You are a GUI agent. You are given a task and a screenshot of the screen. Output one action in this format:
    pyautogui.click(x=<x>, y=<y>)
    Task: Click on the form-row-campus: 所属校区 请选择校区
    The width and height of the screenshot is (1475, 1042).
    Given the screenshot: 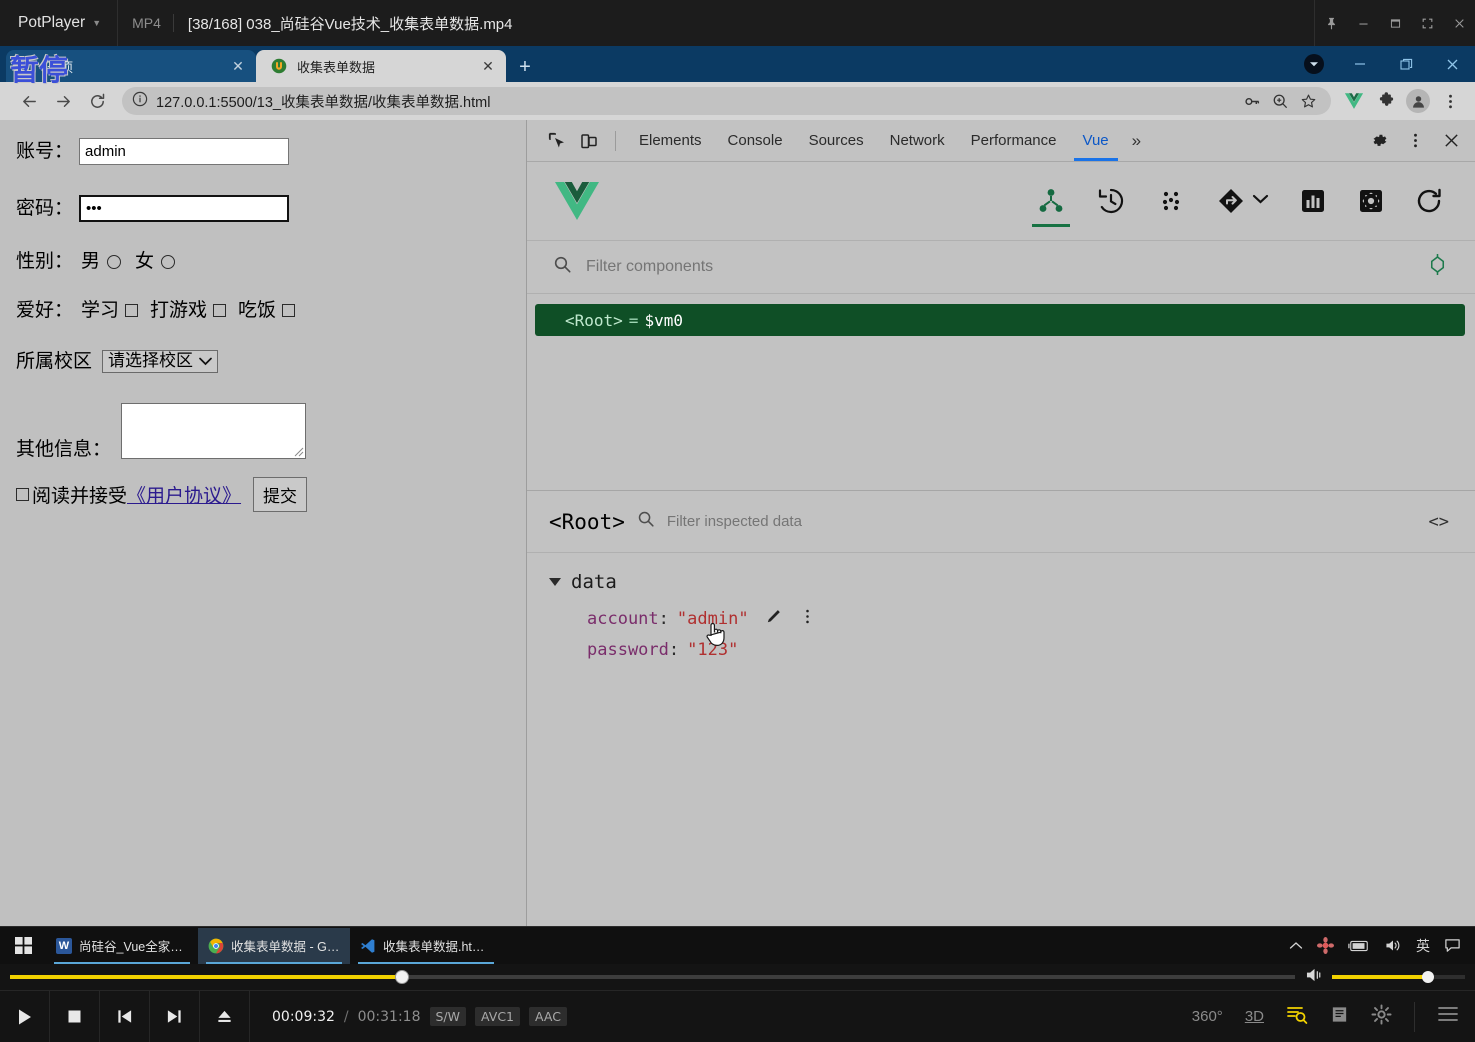 What is the action you would take?
    pyautogui.click(x=271, y=361)
    